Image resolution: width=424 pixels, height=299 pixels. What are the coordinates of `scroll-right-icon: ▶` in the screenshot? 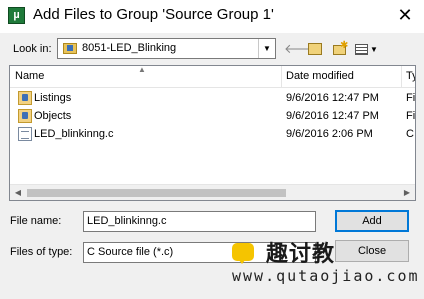 It's located at (407, 193).